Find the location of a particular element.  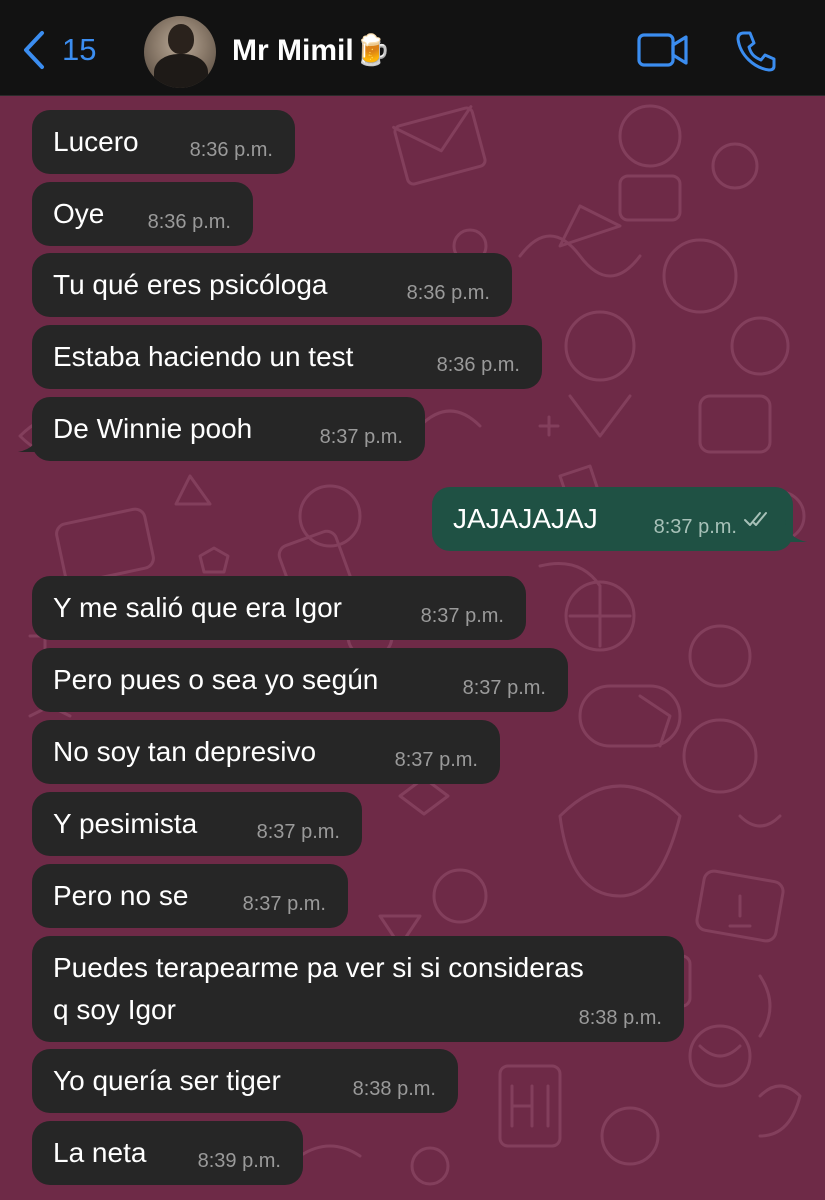

incoming-message: Pero pues o sea yo según 8:37 p.m. is located at coordinates (300, 680).